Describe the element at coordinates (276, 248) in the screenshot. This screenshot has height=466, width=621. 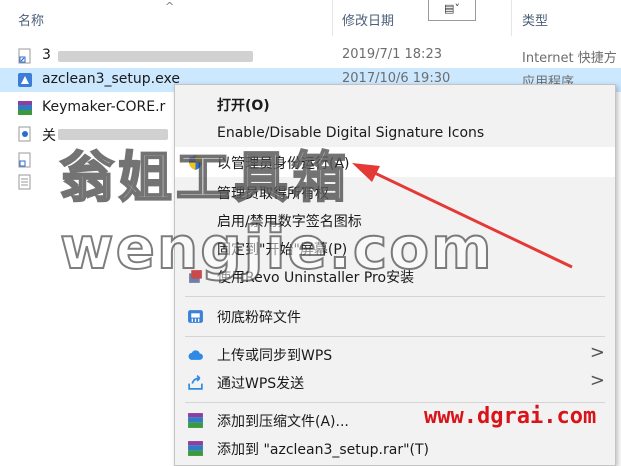
I see `watermark-english: wengjie.com` at that location.